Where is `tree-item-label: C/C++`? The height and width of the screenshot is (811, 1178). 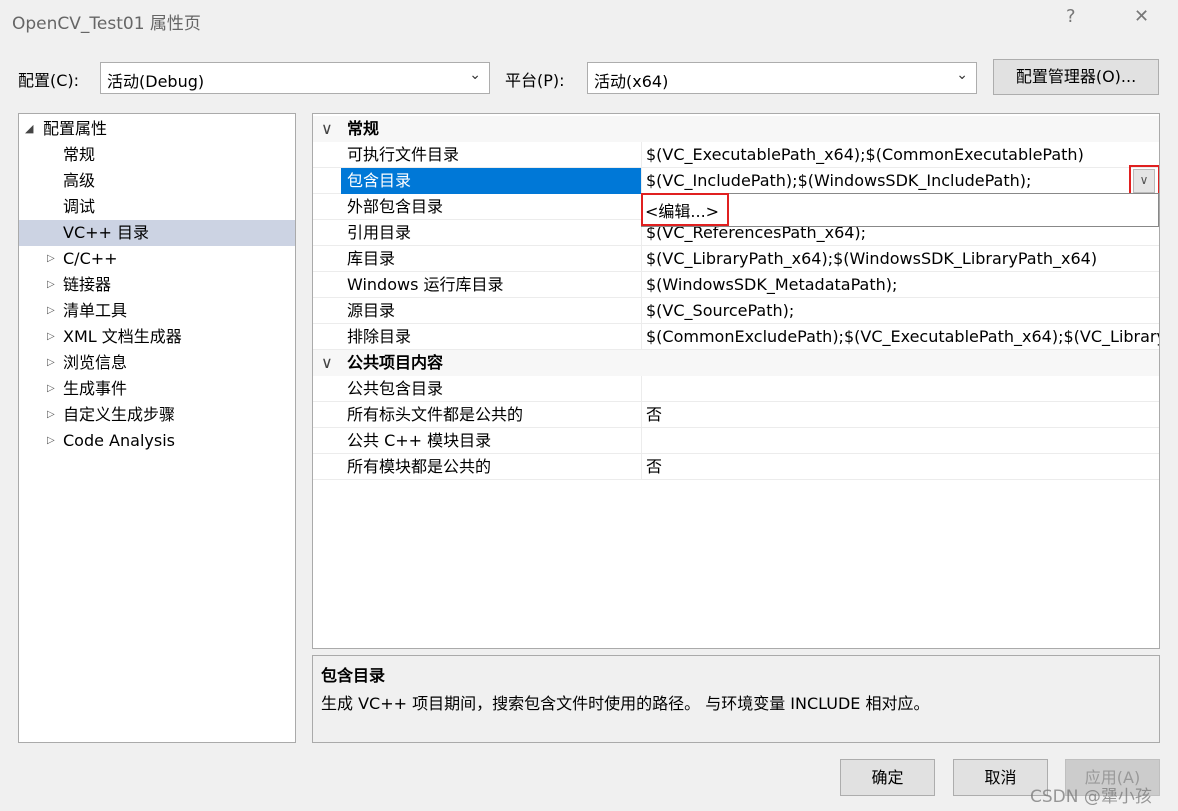 tree-item-label: C/C++ is located at coordinates (90, 258).